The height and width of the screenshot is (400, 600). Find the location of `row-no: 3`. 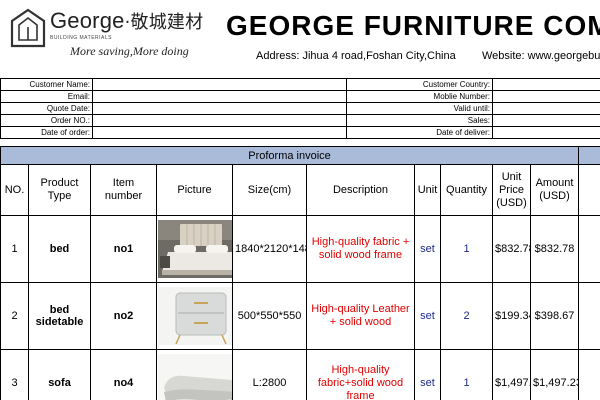

row-no: 3 is located at coordinates (14, 374).